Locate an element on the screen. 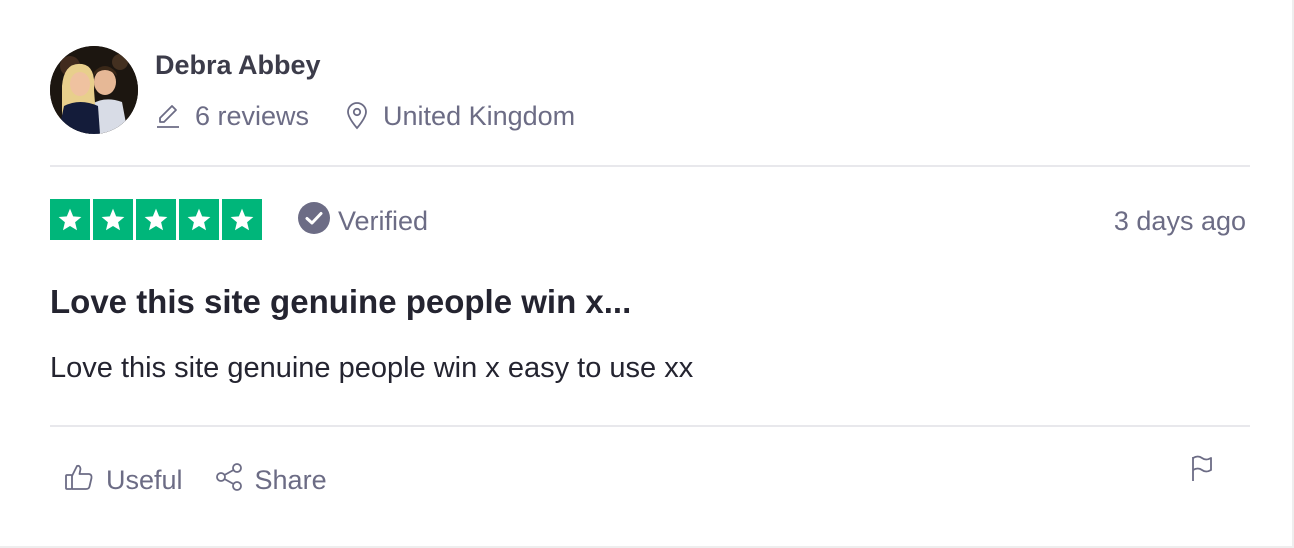 The height and width of the screenshot is (548, 1294). reviews-count: 6 reviews is located at coordinates (232, 116).